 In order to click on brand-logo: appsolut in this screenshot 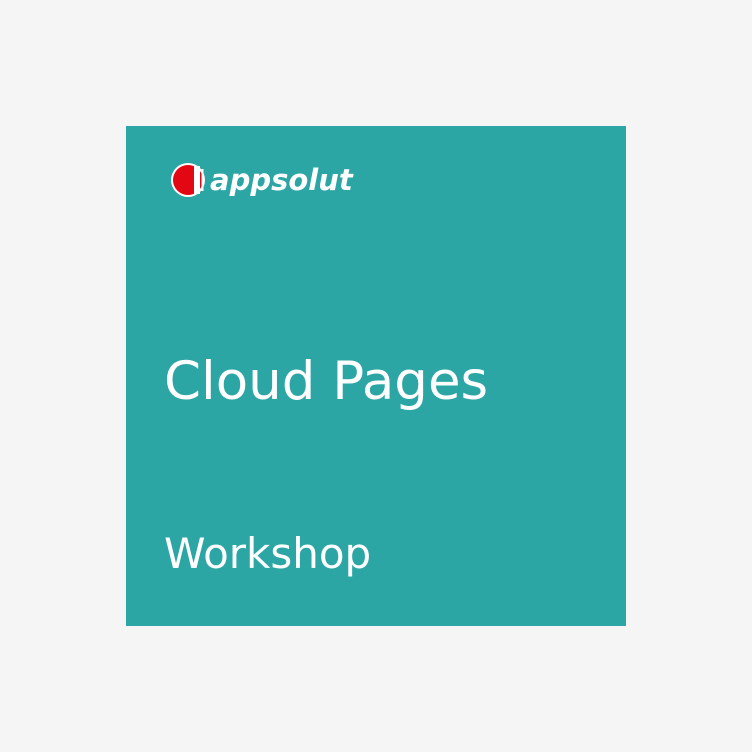, I will do `click(261, 180)`.